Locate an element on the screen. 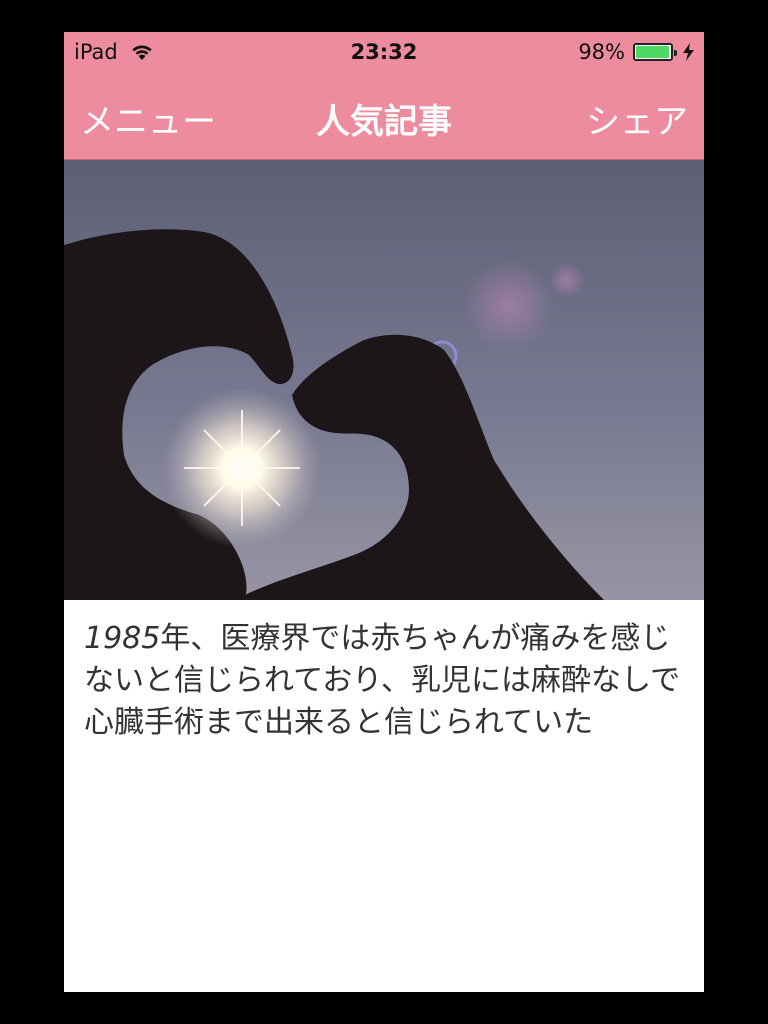 This screenshot has width=768, height=1024. battery-level is located at coordinates (653, 52).